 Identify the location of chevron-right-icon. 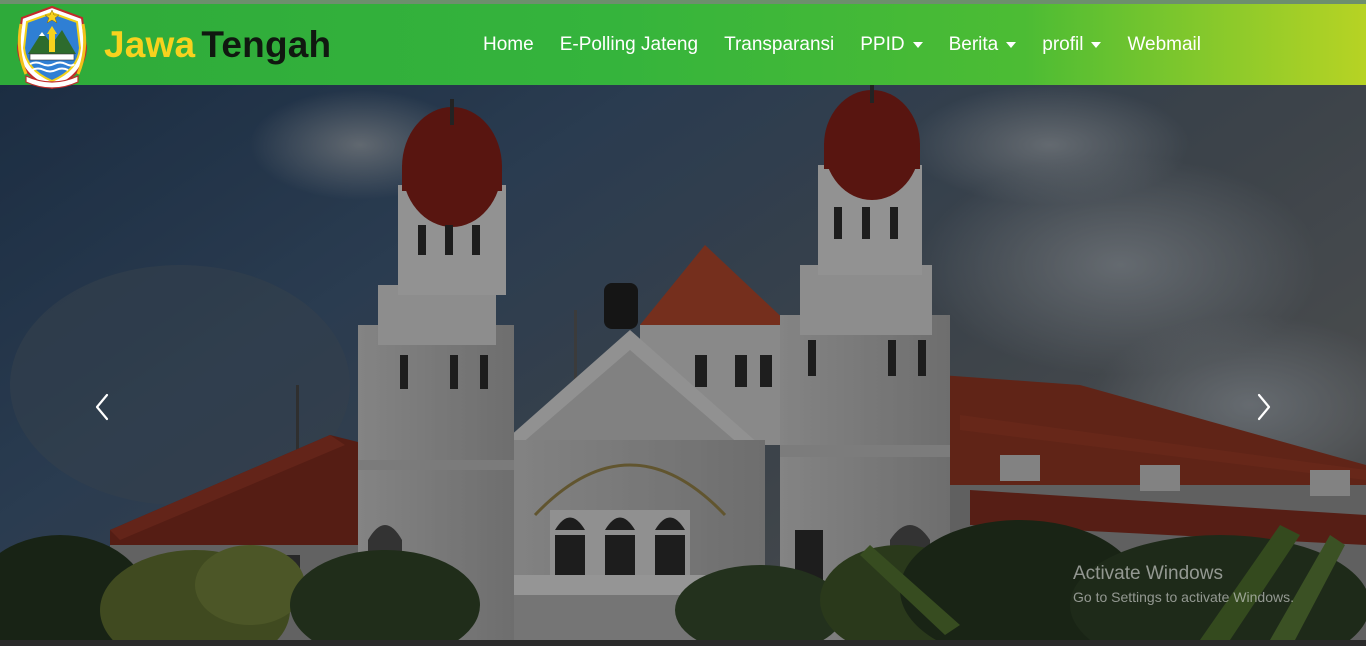
(1264, 407).